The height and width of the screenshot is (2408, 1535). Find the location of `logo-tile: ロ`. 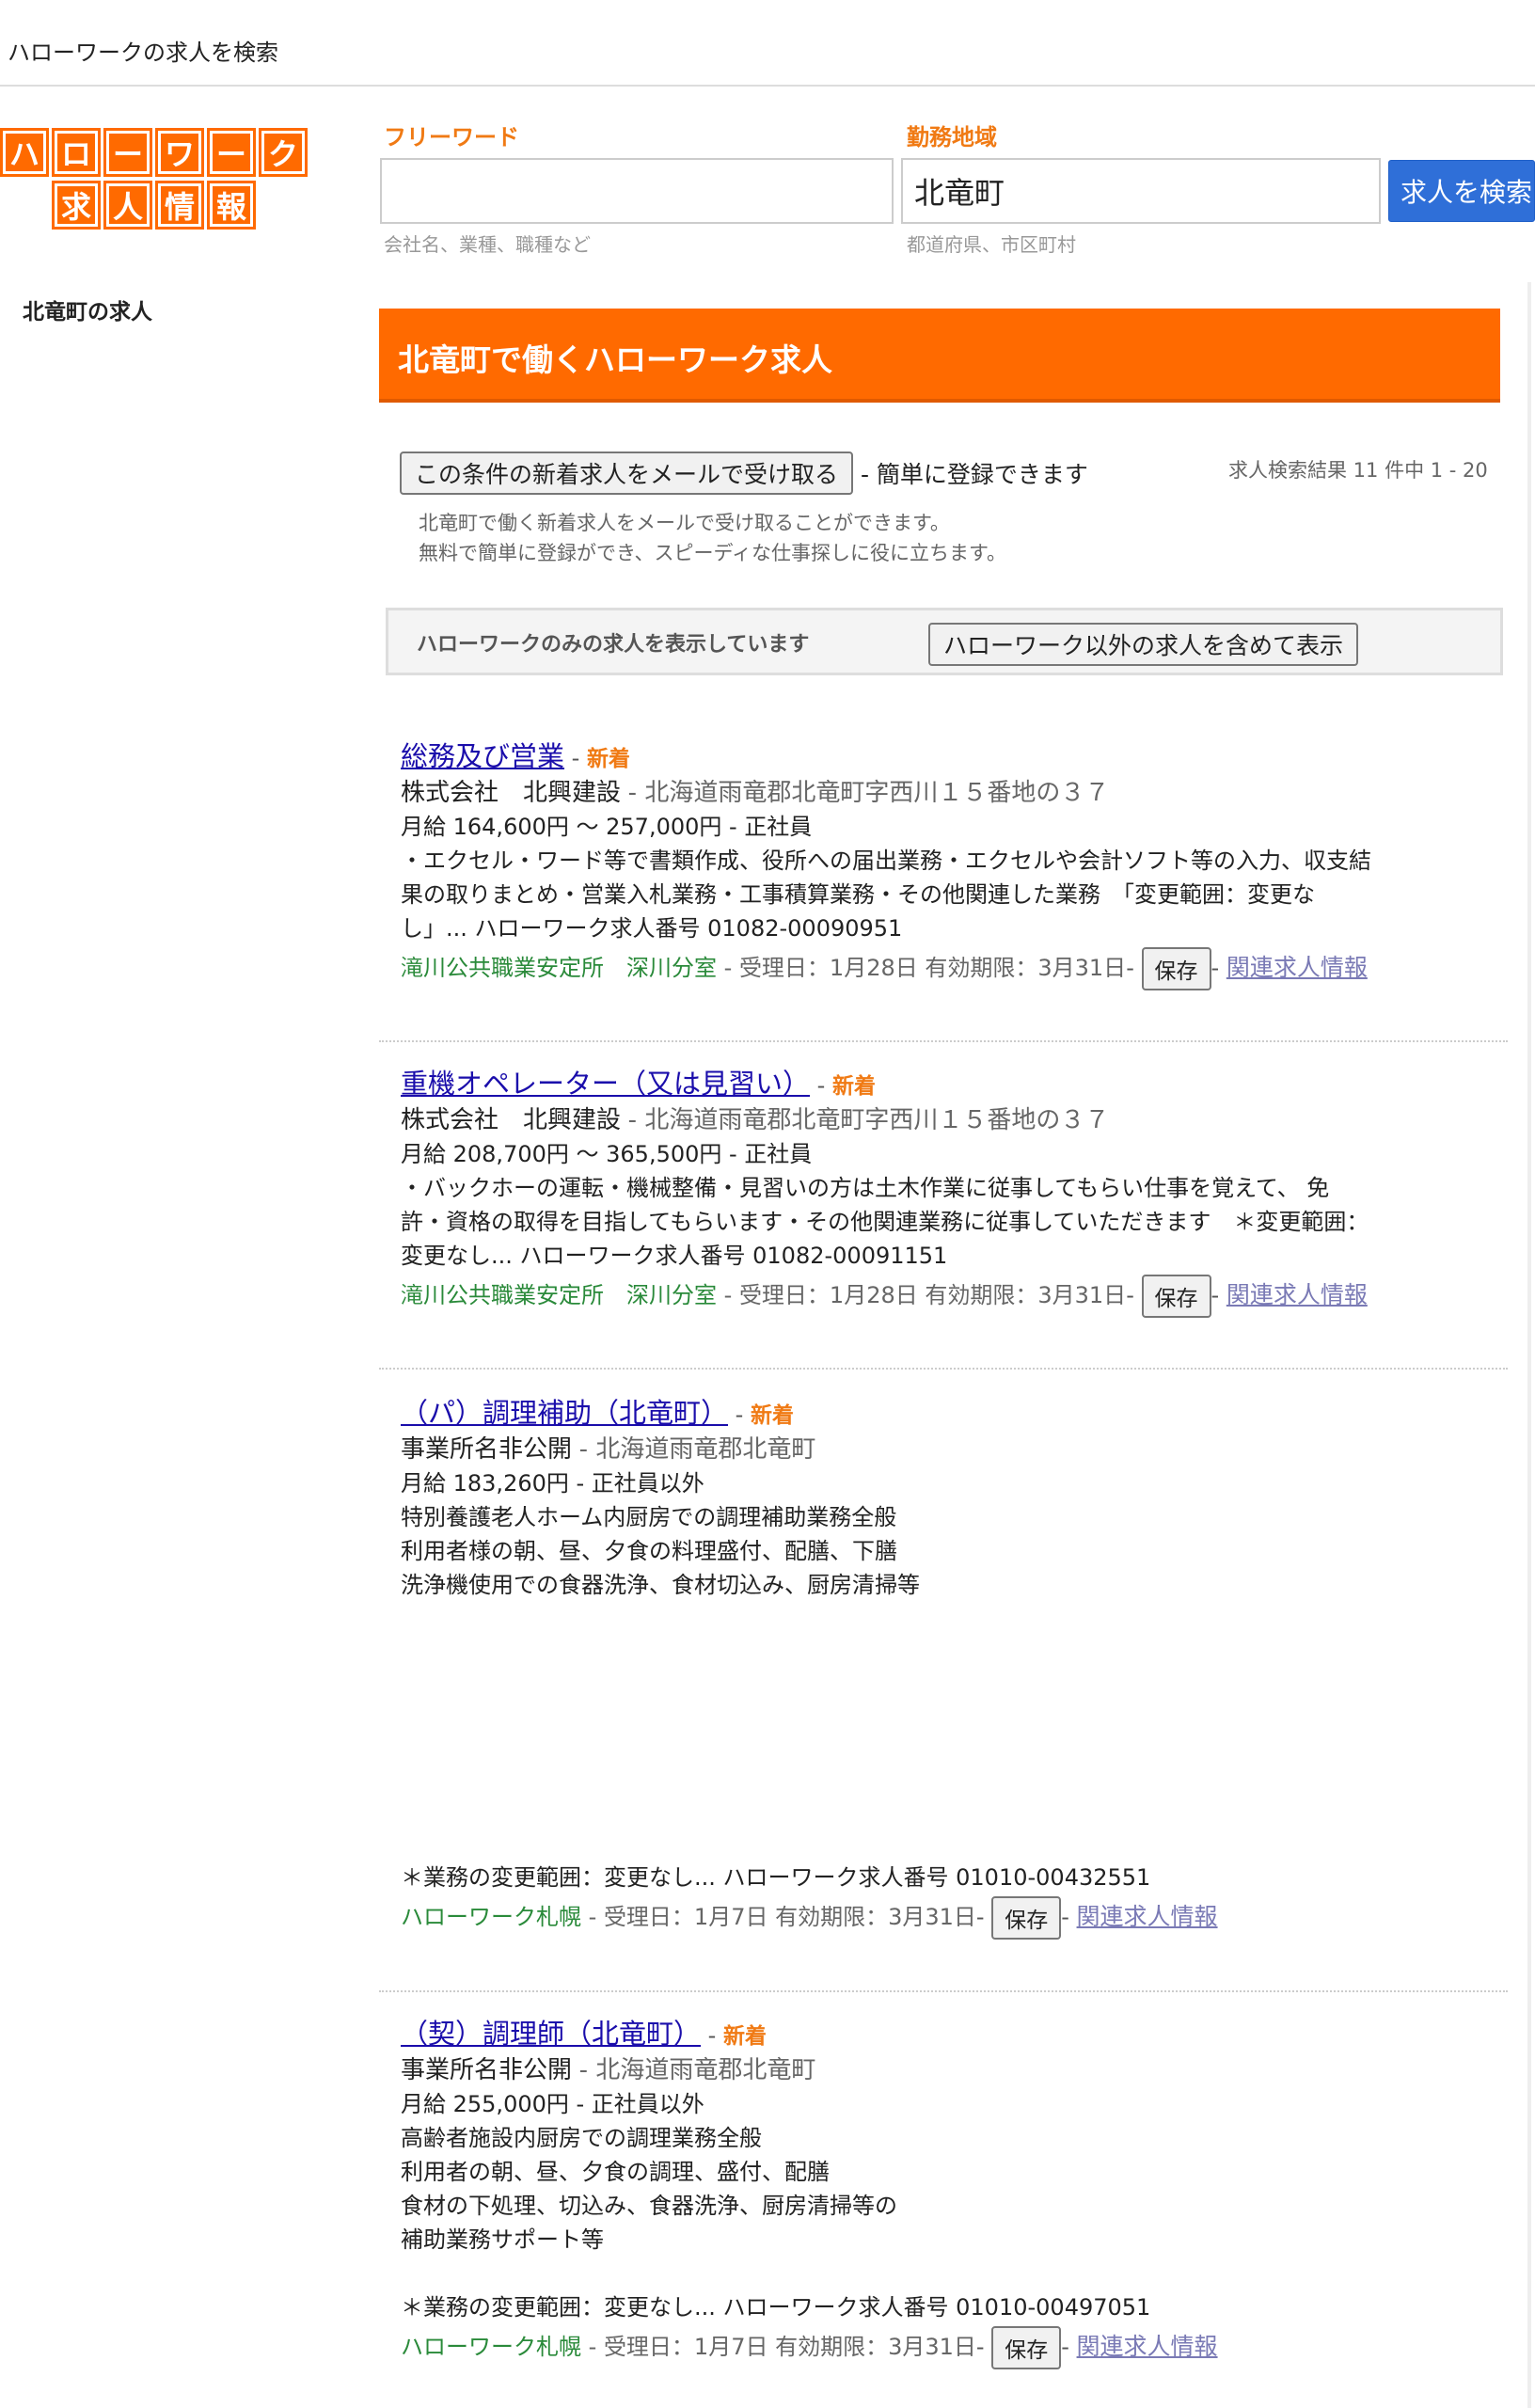

logo-tile: ロ is located at coordinates (76, 152).